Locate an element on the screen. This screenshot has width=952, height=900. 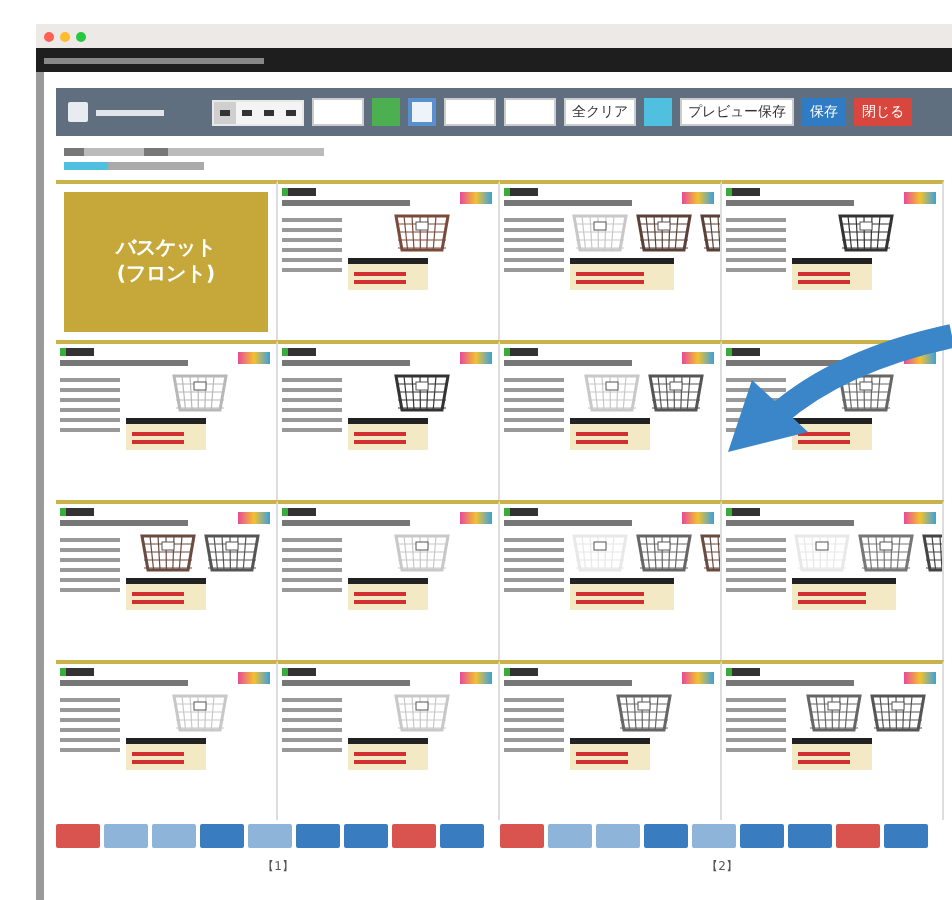
address-bar is located at coordinates (494, 60).